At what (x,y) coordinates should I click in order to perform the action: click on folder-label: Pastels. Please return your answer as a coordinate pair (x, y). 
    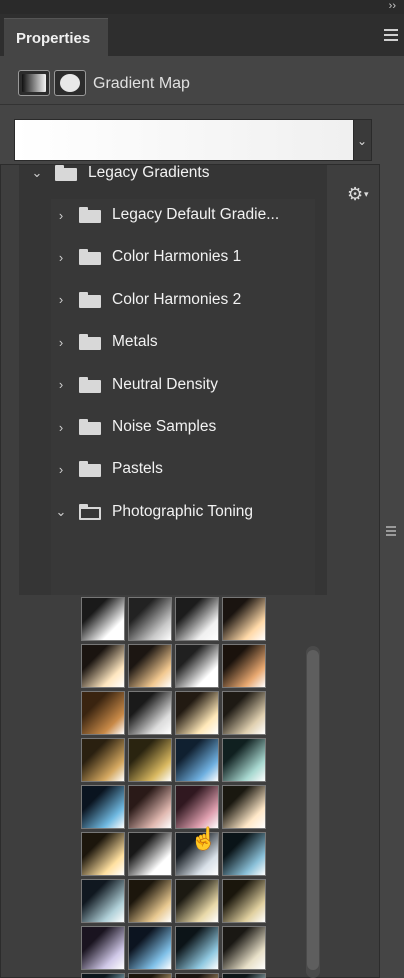
    Looking at the image, I should click on (137, 469).